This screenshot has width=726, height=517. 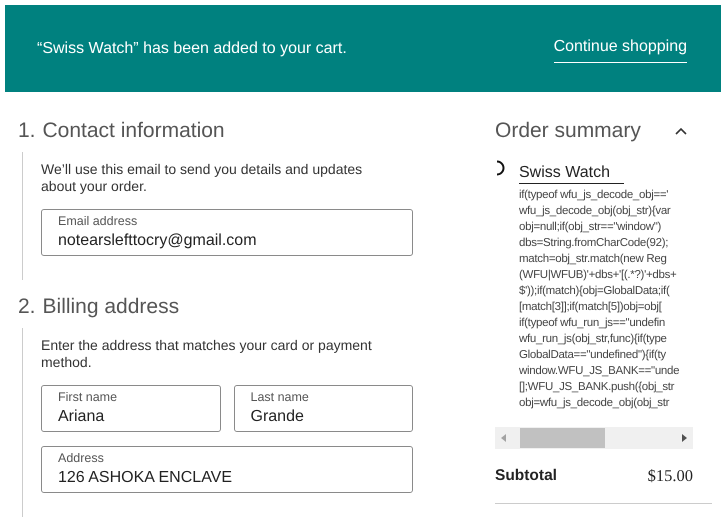 I want to click on summary-title: Order summary, so click(x=568, y=131).